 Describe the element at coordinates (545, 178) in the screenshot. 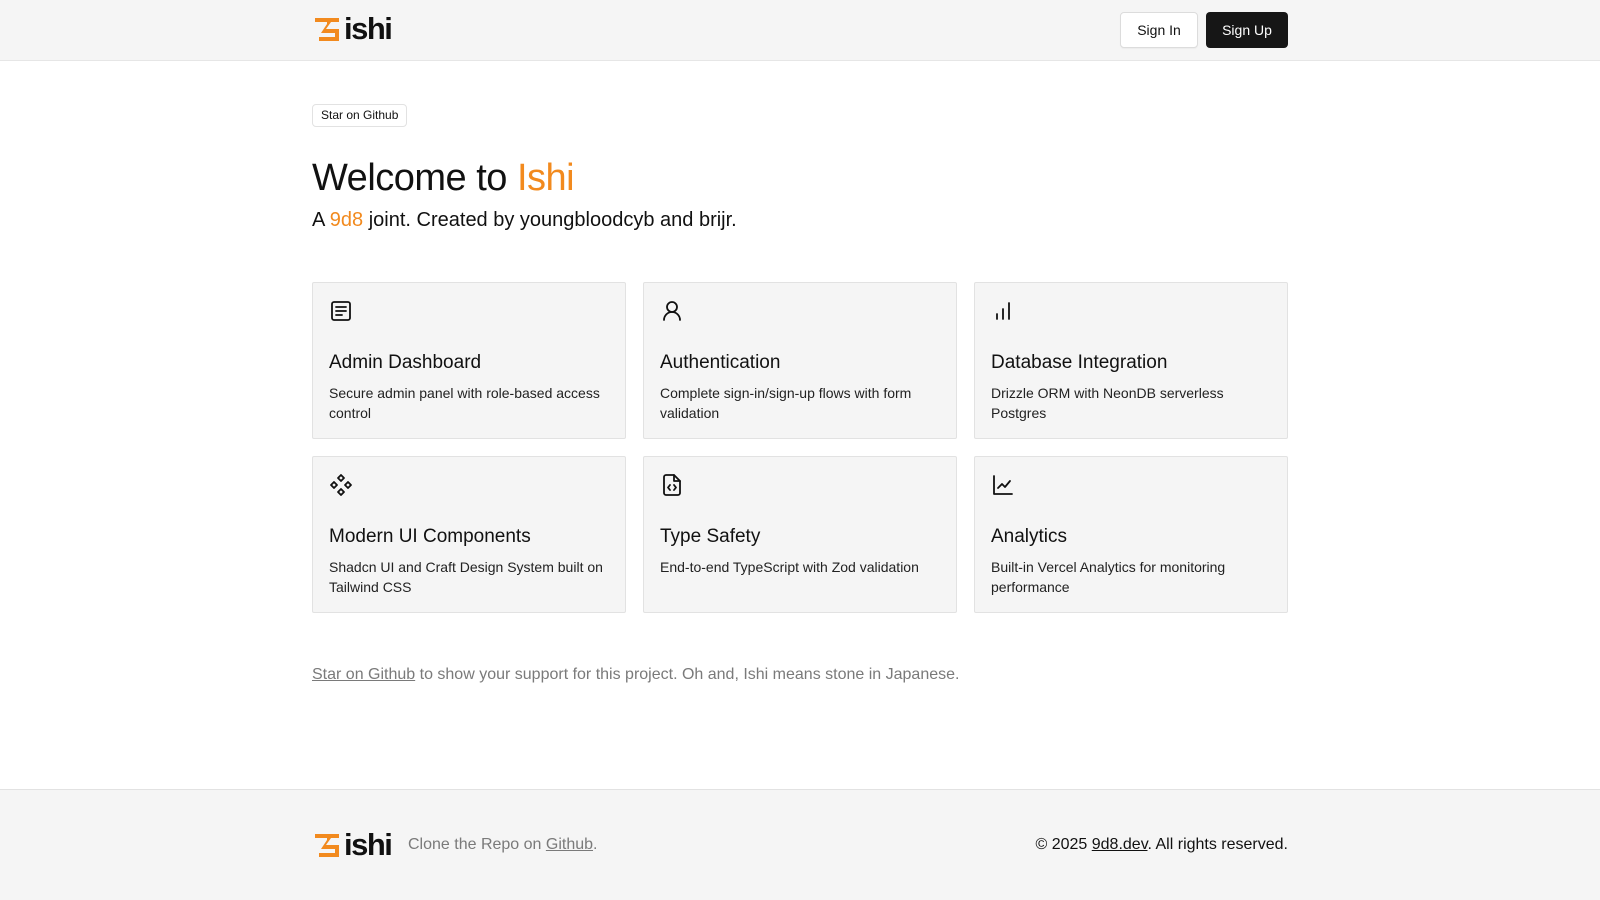

I see `title-accent: Ishi` at that location.